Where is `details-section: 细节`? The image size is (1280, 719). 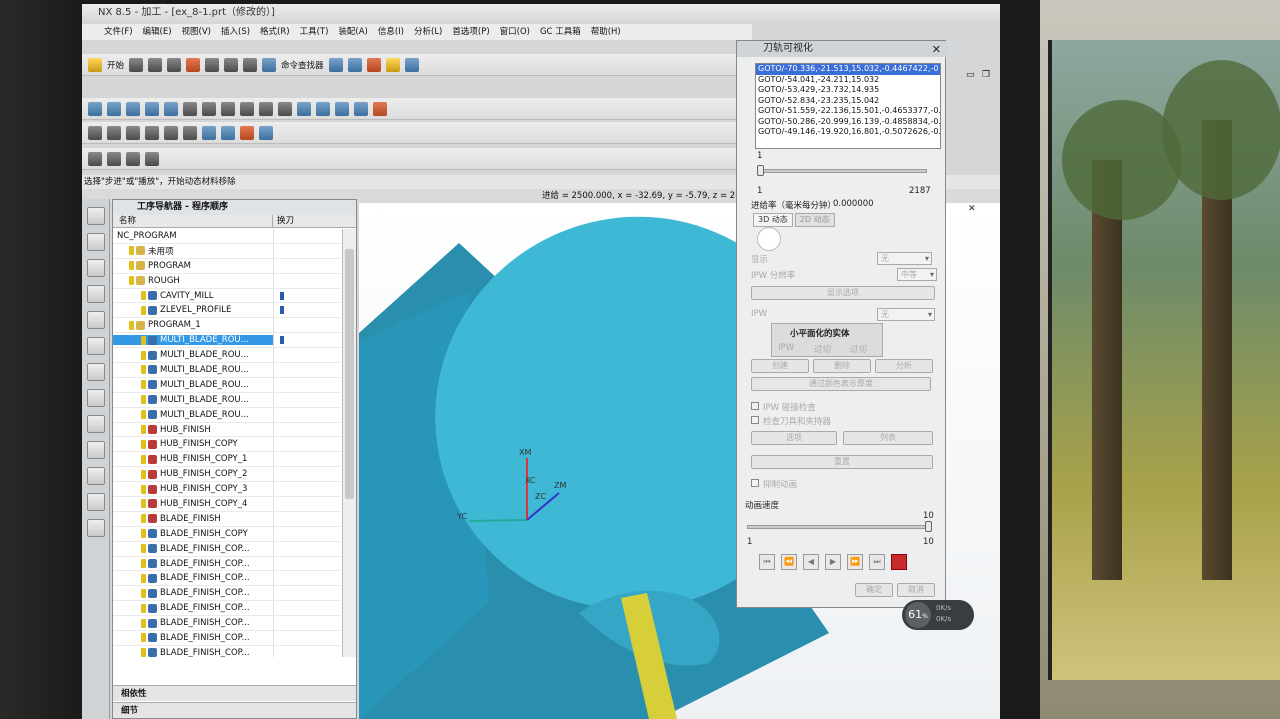 details-section: 细节 is located at coordinates (234, 710).